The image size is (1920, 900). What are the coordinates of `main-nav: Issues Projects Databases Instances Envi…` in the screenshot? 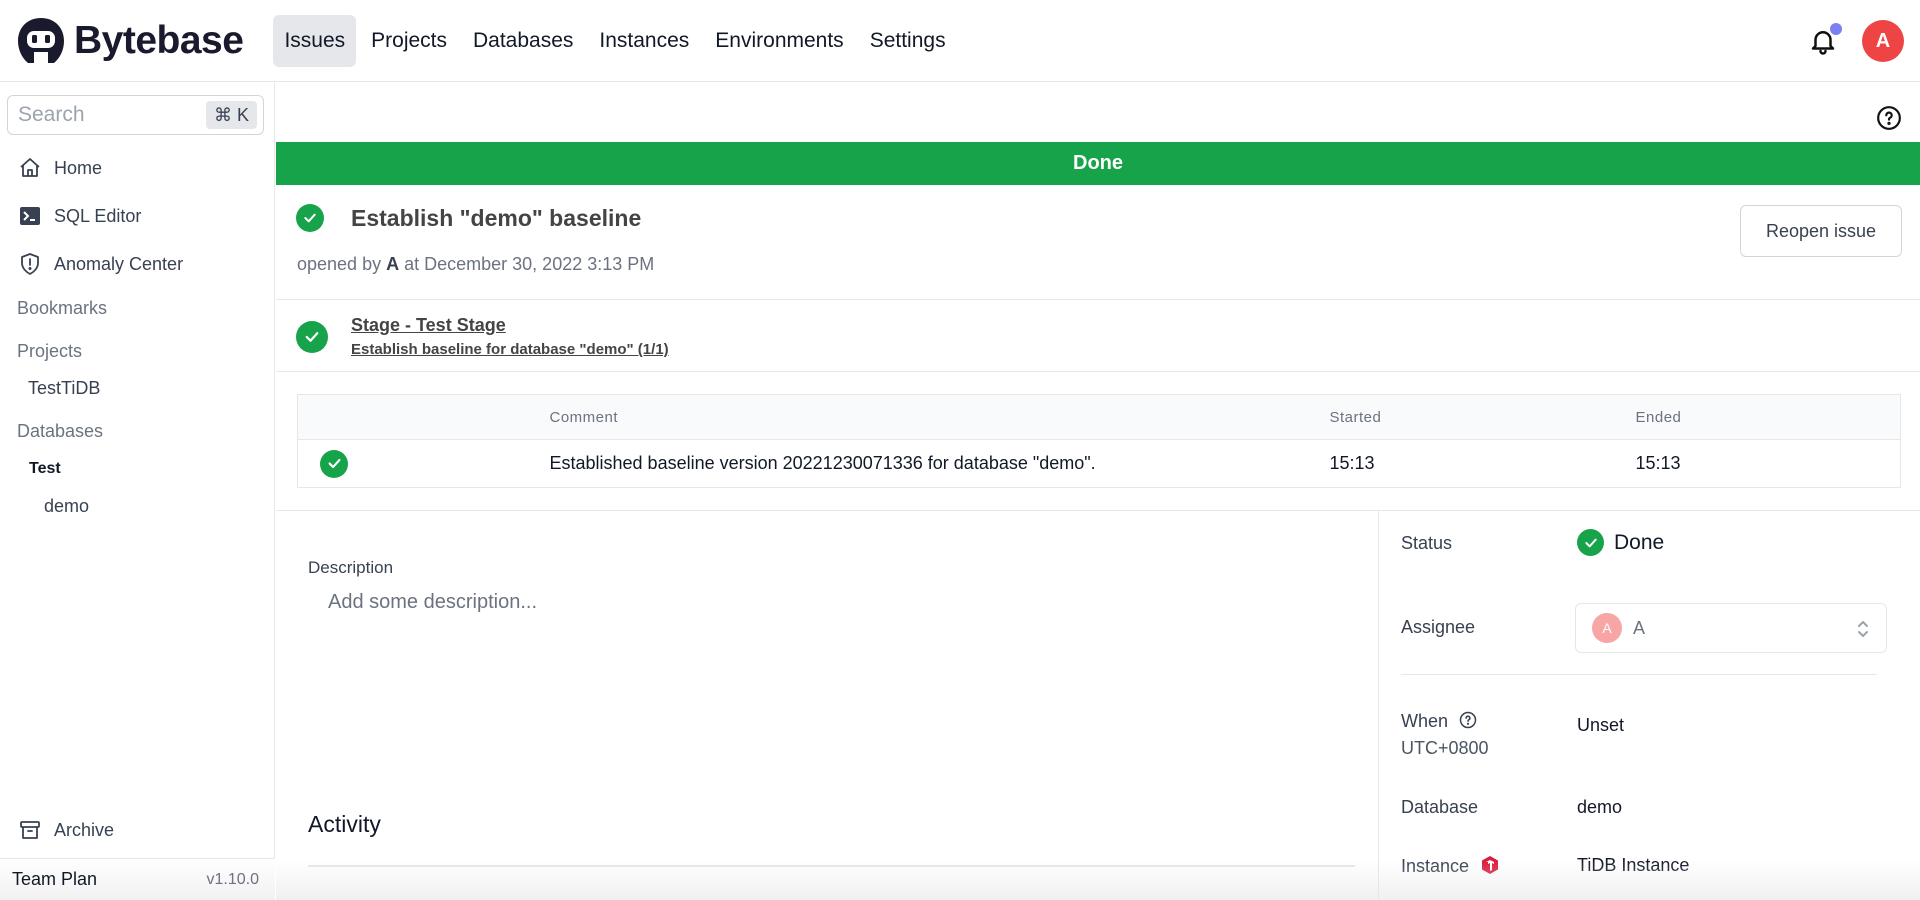 It's located at (616, 40).